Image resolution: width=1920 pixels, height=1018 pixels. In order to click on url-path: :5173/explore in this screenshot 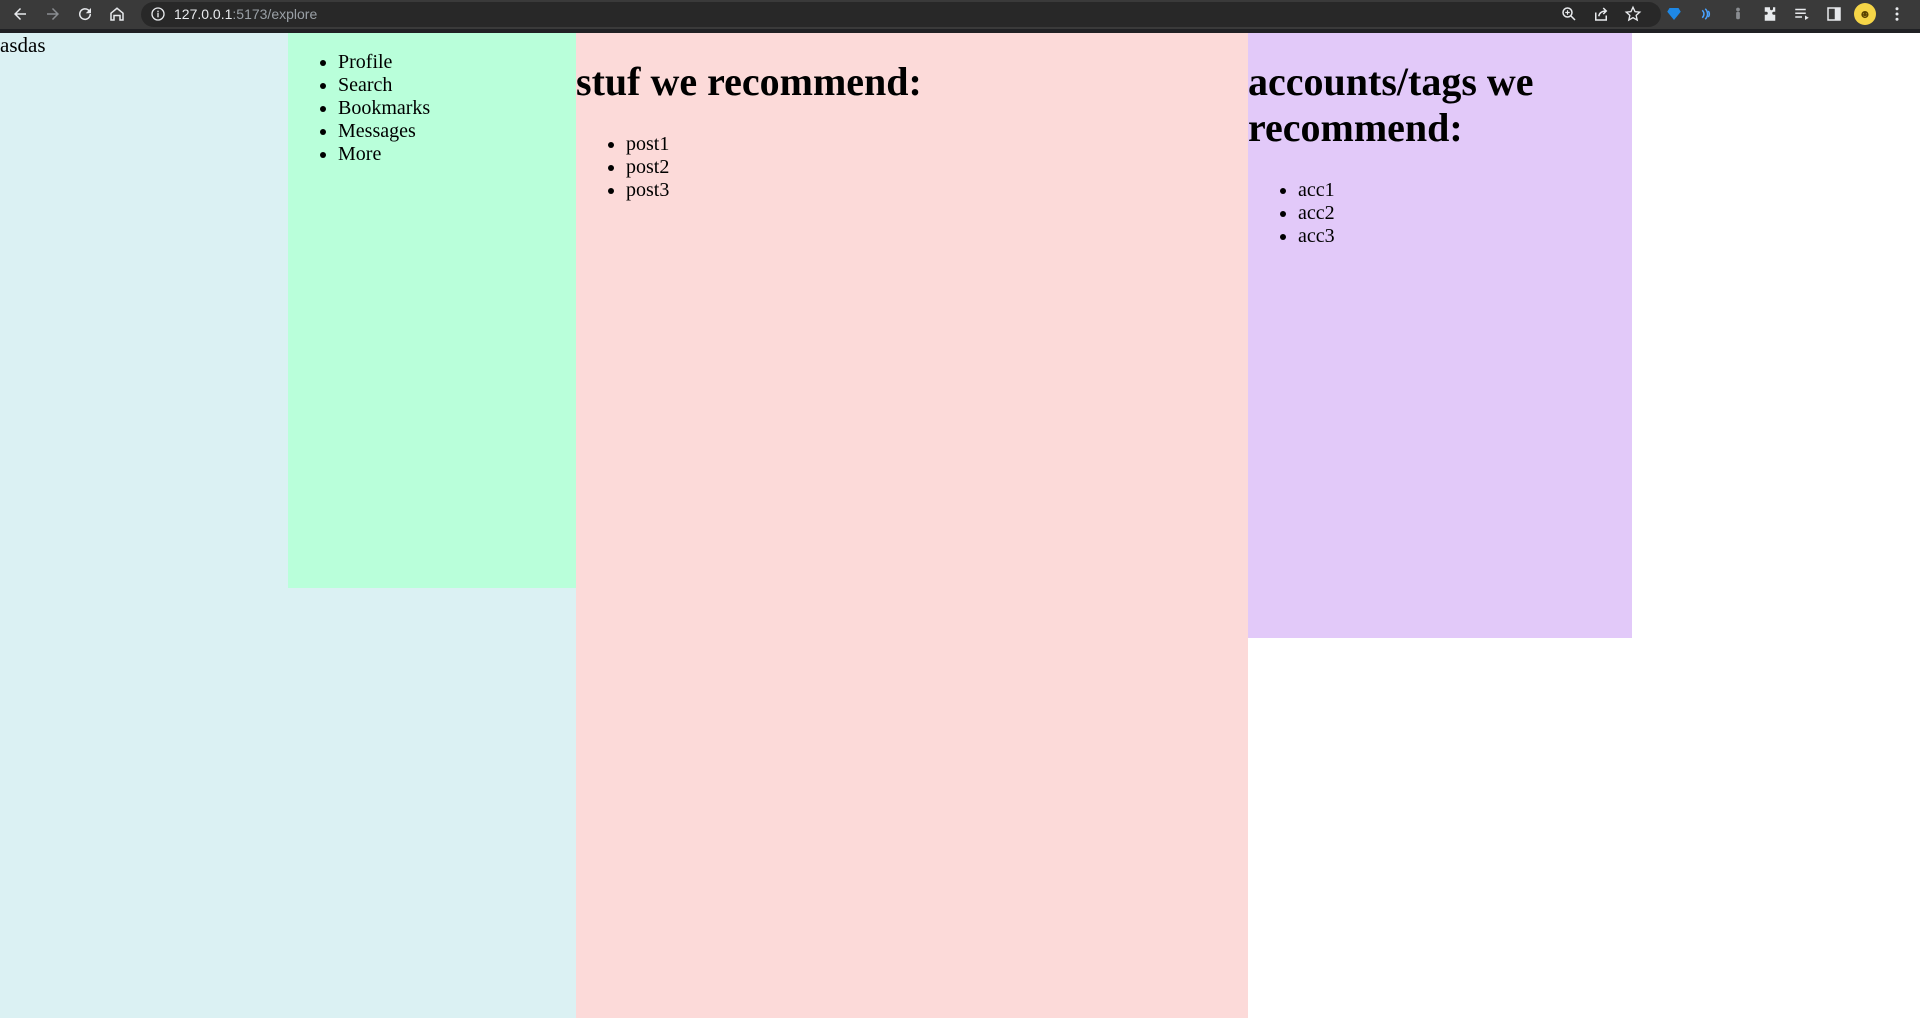, I will do `click(275, 14)`.